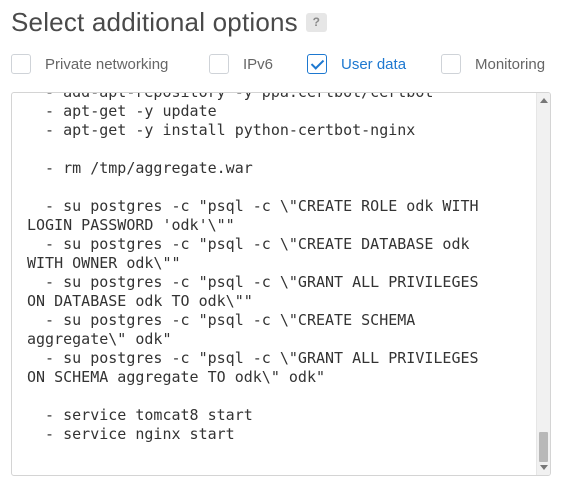 This screenshot has height=503, width=575. I want to click on monitoring-checkbox, so click(451, 64).